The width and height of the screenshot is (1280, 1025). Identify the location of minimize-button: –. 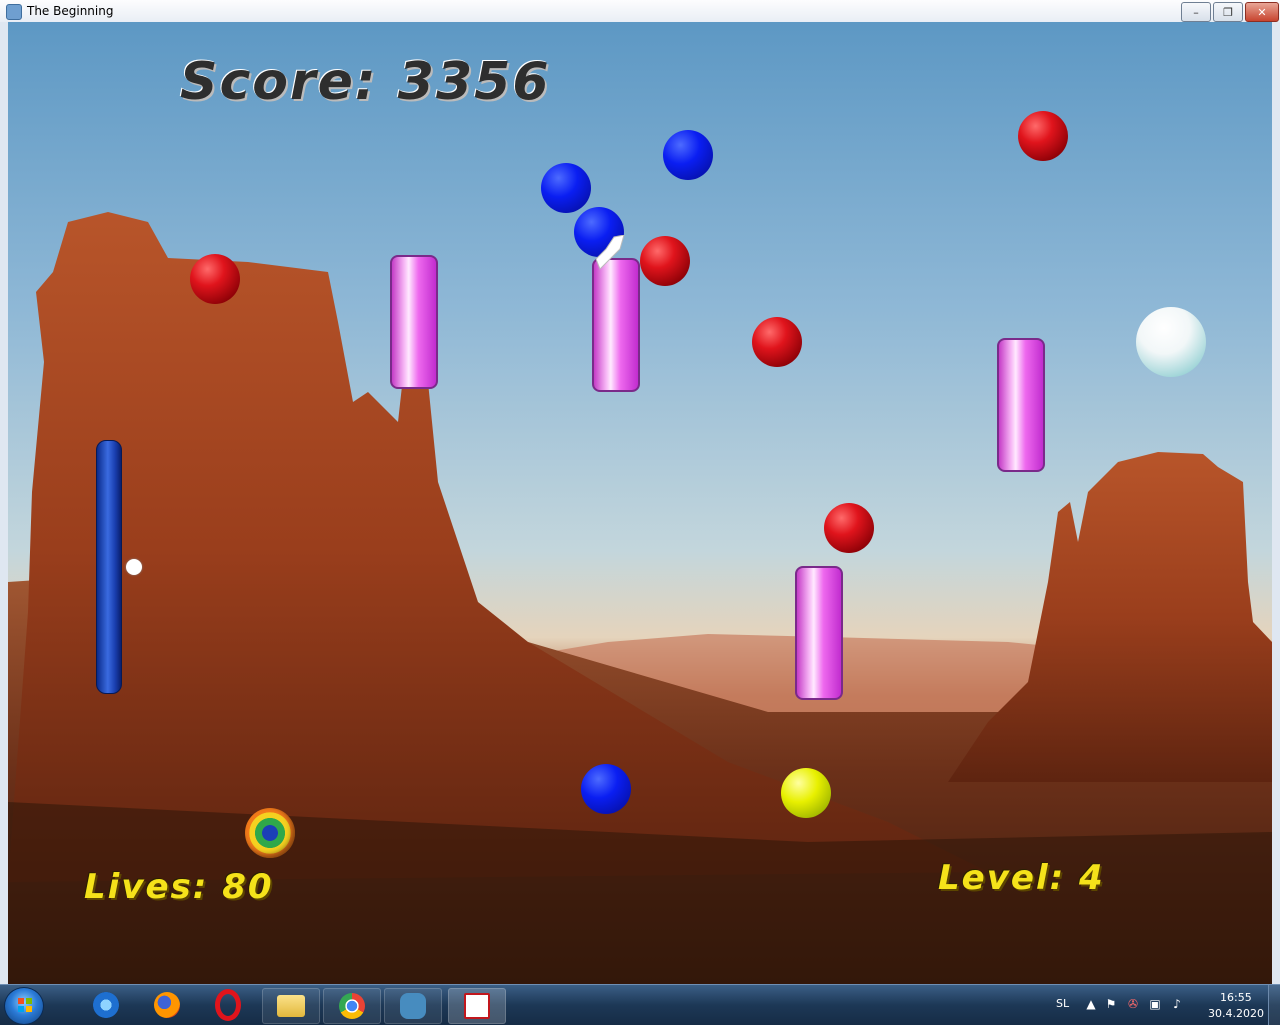
(1196, 12).